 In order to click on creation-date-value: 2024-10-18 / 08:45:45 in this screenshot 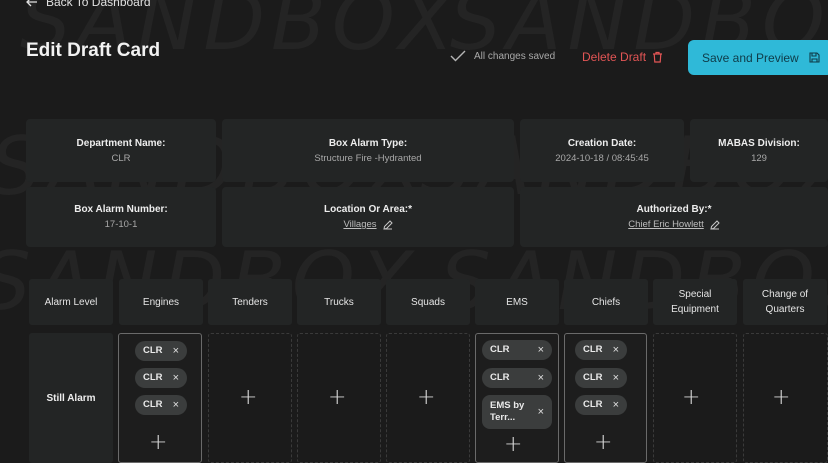, I will do `click(602, 158)`.